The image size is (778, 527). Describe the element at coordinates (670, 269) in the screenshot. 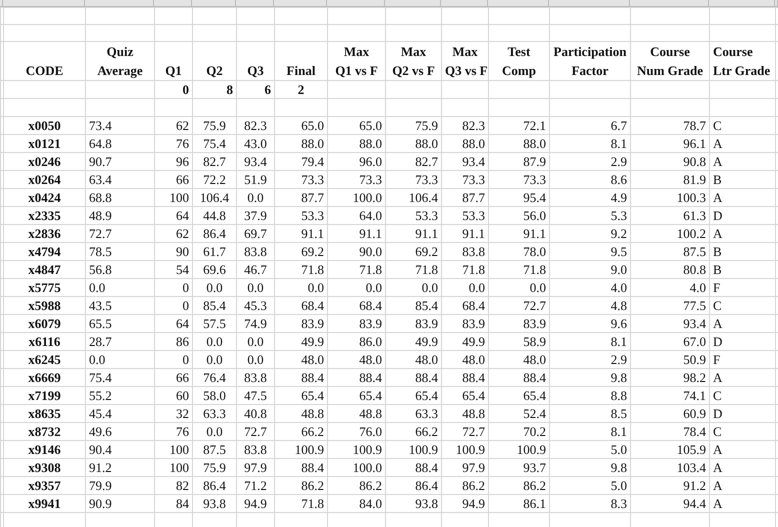

I see `table-cell: 80.8` at that location.